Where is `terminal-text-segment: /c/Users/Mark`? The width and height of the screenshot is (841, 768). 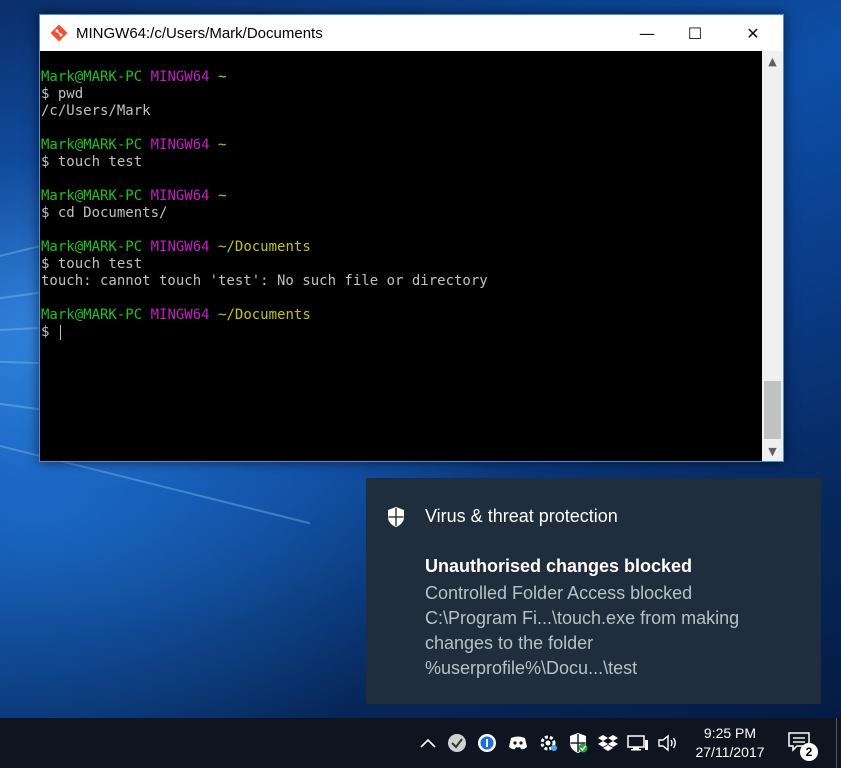
terminal-text-segment: /c/Users/Mark is located at coordinates (96, 111).